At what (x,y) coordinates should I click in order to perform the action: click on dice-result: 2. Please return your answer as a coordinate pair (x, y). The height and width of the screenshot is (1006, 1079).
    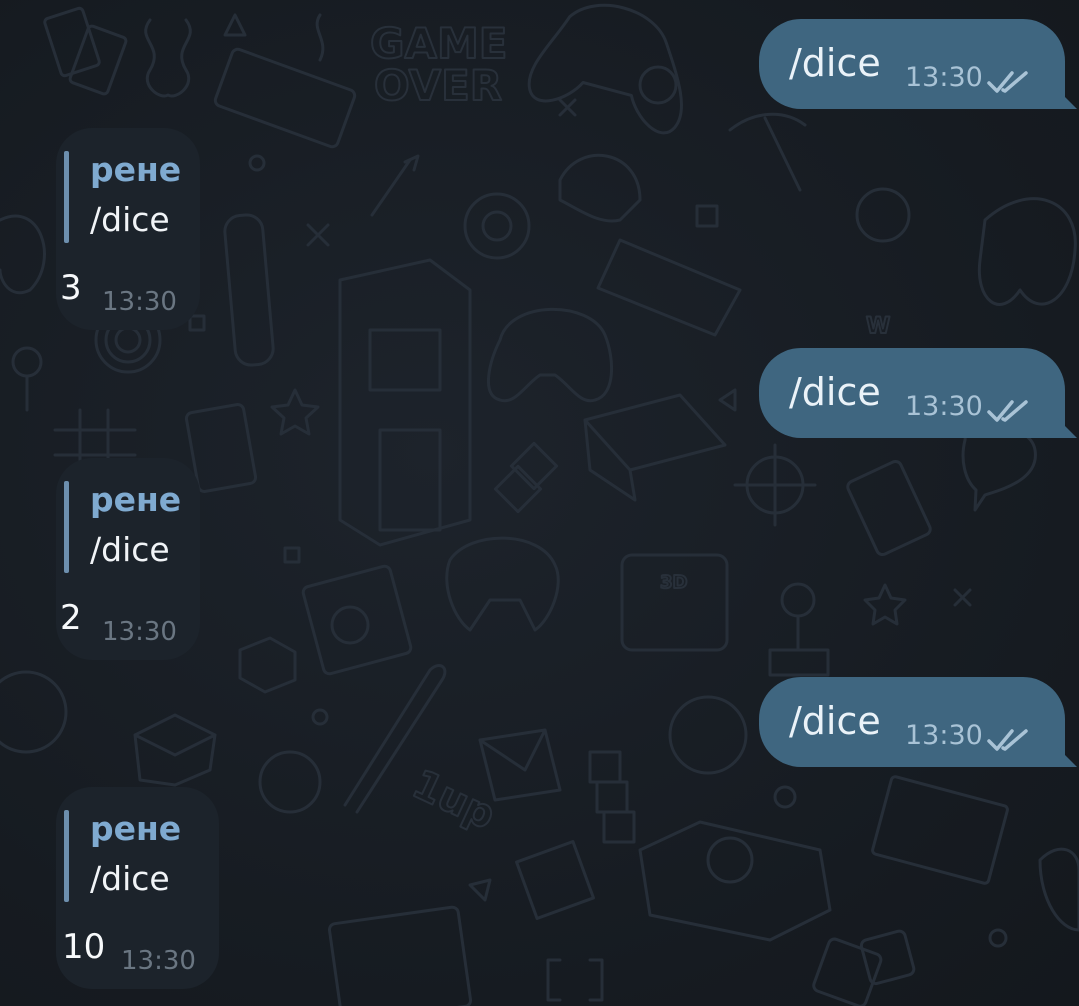
    Looking at the image, I should click on (71, 618).